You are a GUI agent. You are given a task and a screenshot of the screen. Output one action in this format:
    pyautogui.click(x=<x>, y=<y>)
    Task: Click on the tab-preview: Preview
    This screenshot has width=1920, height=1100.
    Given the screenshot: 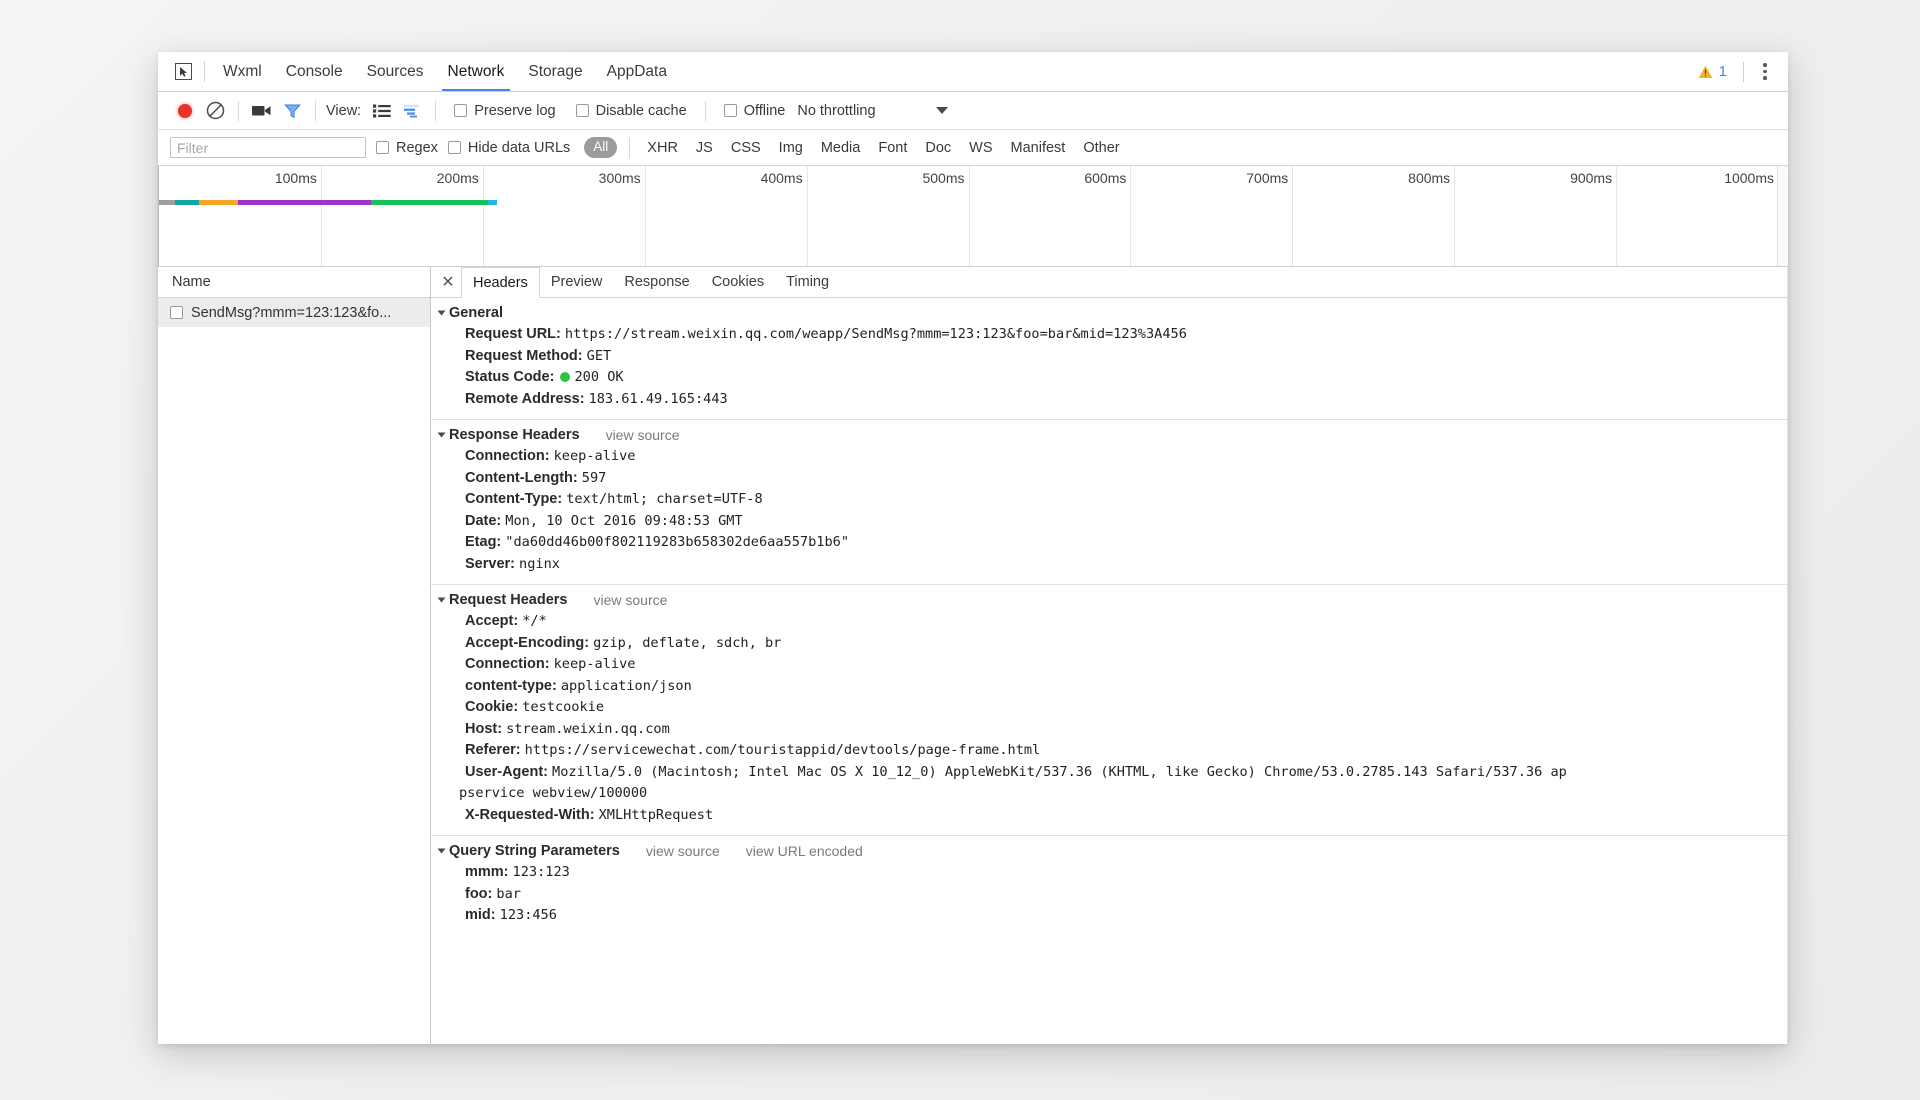 What is the action you would take?
    pyautogui.click(x=577, y=282)
    